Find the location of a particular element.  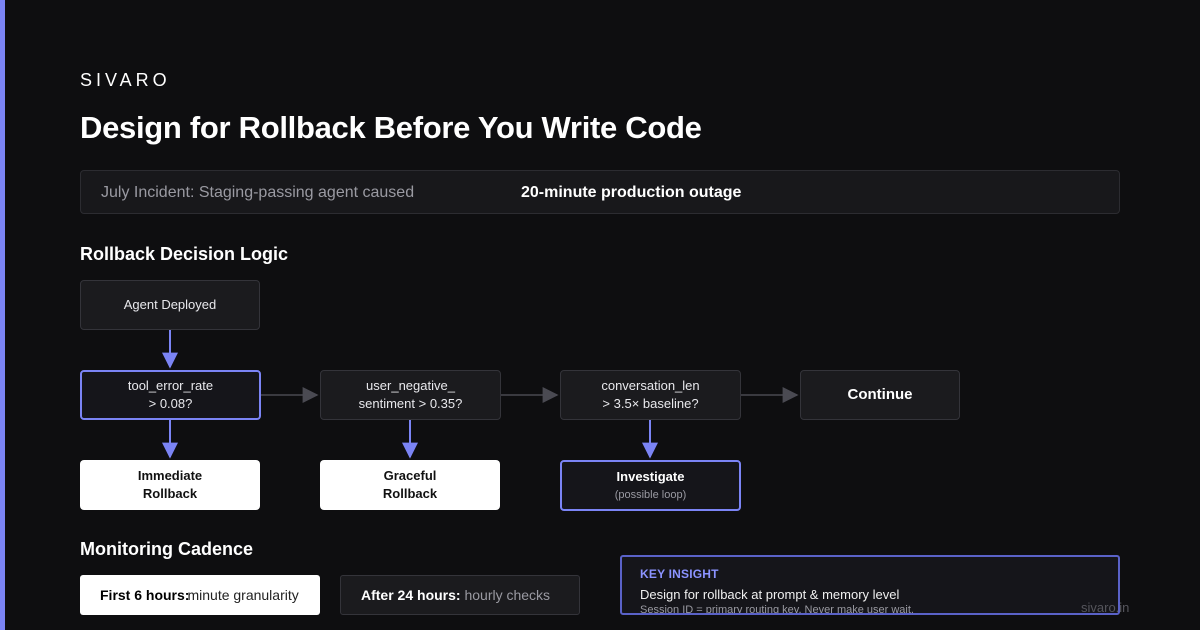

monitoring-first-6-hours: First 6 hours: minute granularity is located at coordinates (200, 595).